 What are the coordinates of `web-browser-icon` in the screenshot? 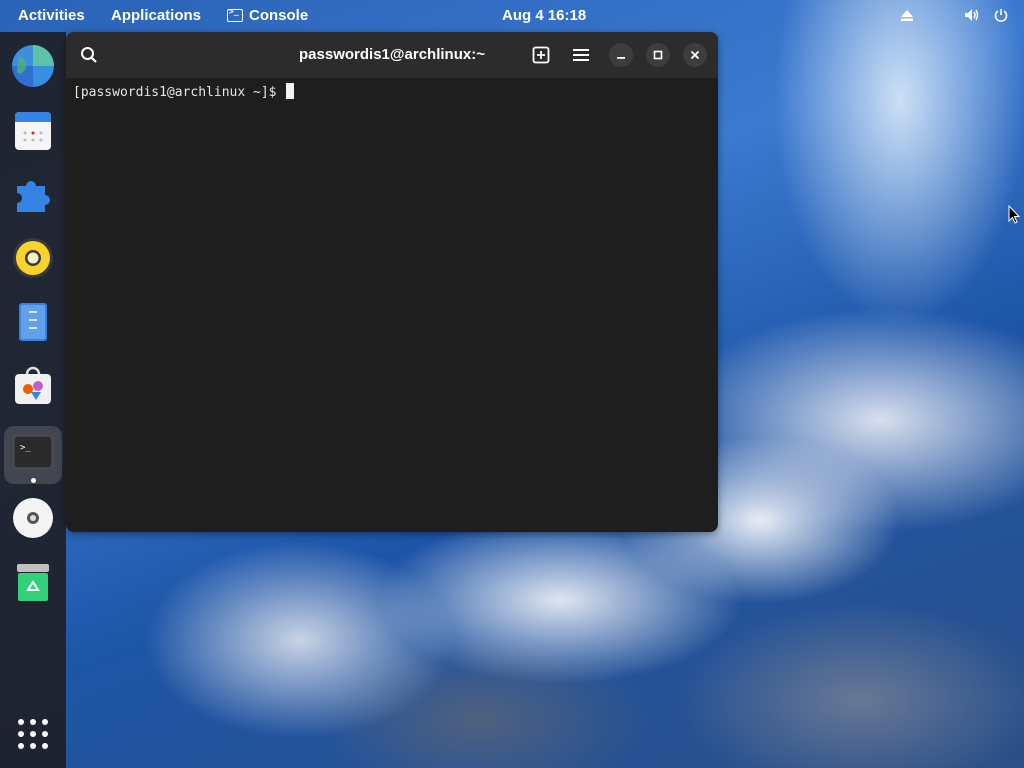 It's located at (33, 66).